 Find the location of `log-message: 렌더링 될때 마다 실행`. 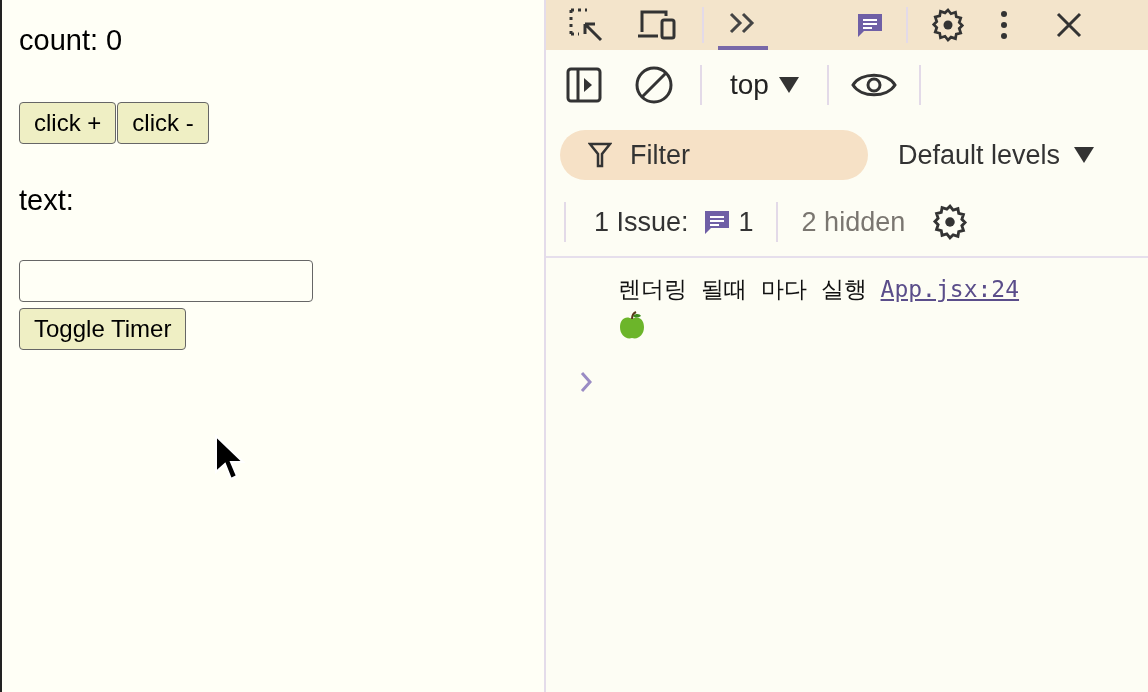

log-message: 렌더링 될때 마다 실행 is located at coordinates (742, 289).